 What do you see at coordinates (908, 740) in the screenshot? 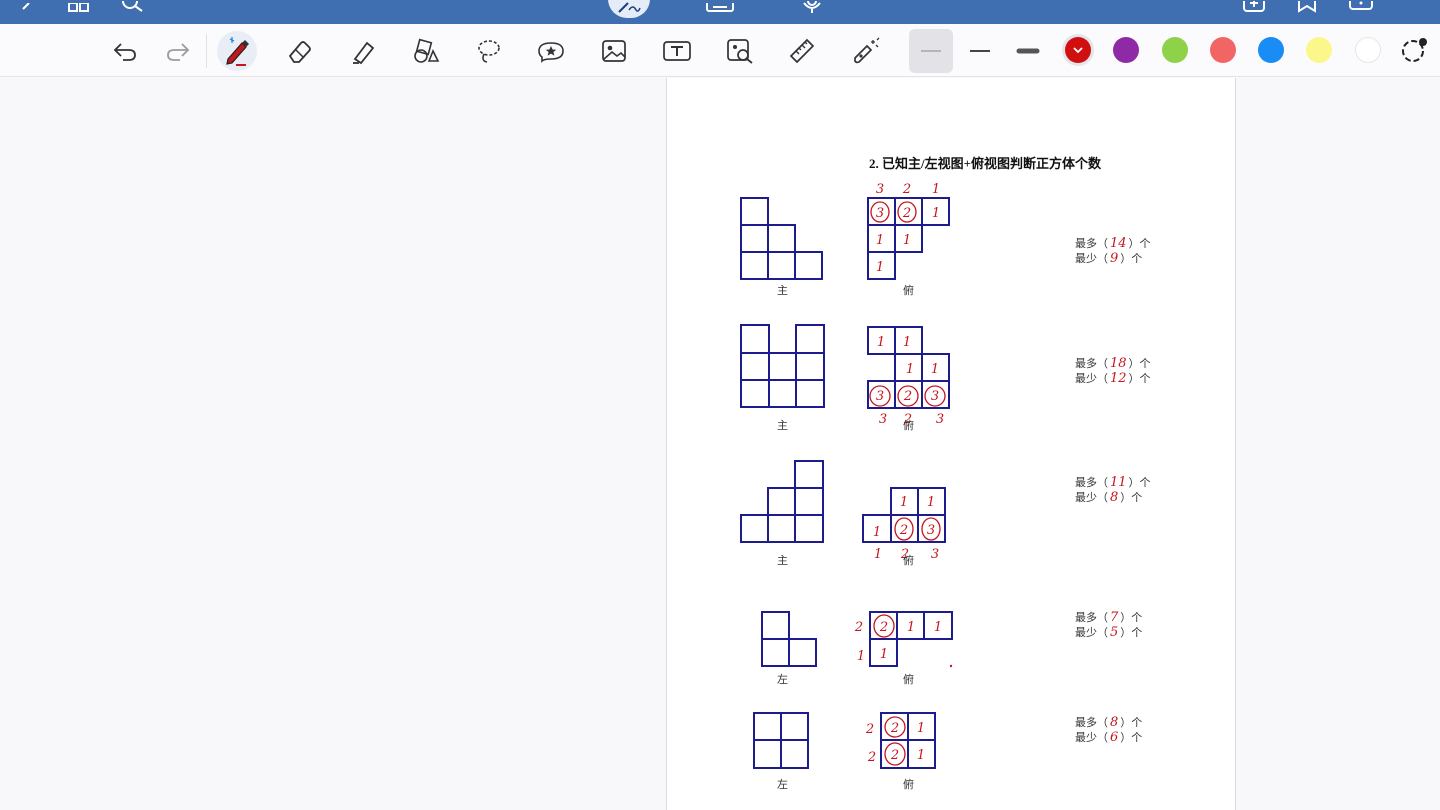
I see `problem-5-top-view` at bounding box center [908, 740].